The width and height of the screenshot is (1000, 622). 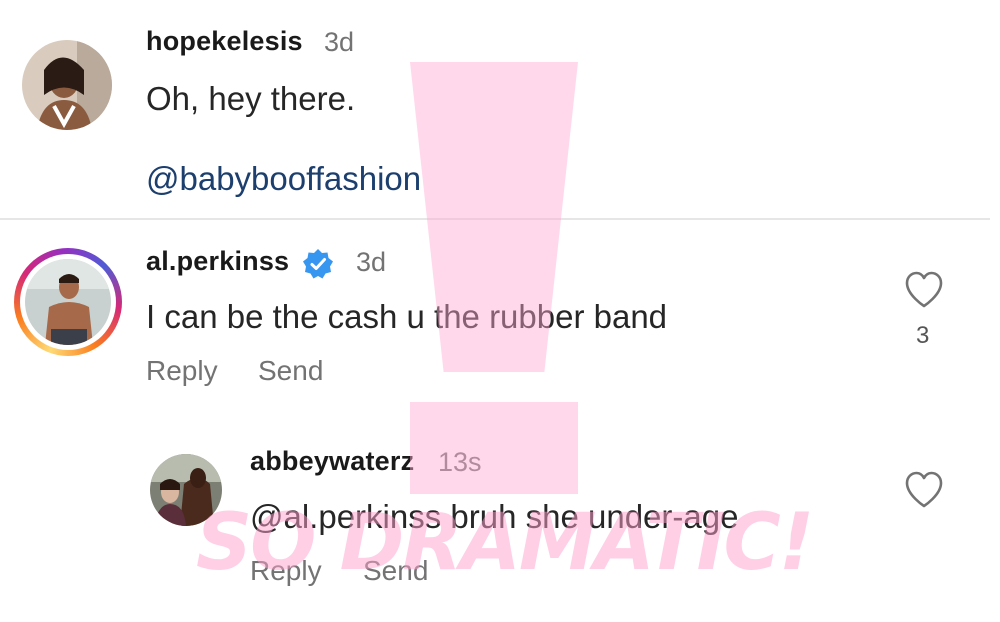 What do you see at coordinates (407, 316) in the screenshot?
I see `comment-text: I can be the cash u the rubber band` at bounding box center [407, 316].